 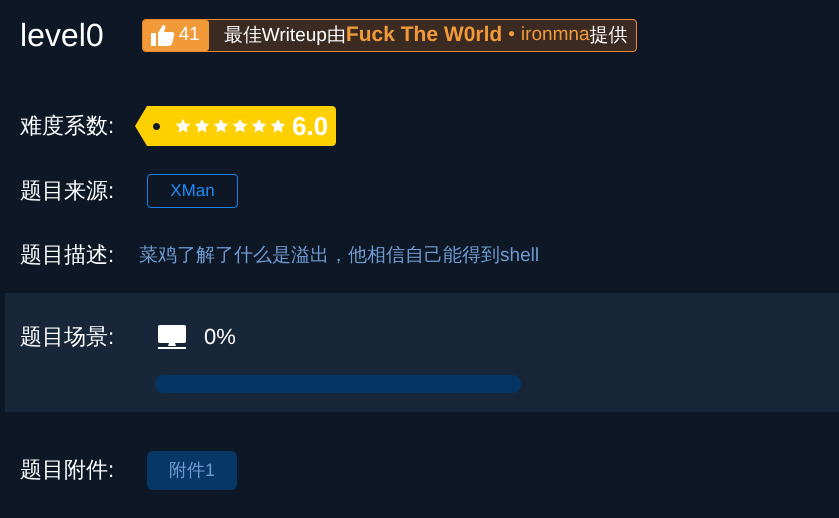 What do you see at coordinates (220, 337) in the screenshot?
I see `progress-percent: 0%` at bounding box center [220, 337].